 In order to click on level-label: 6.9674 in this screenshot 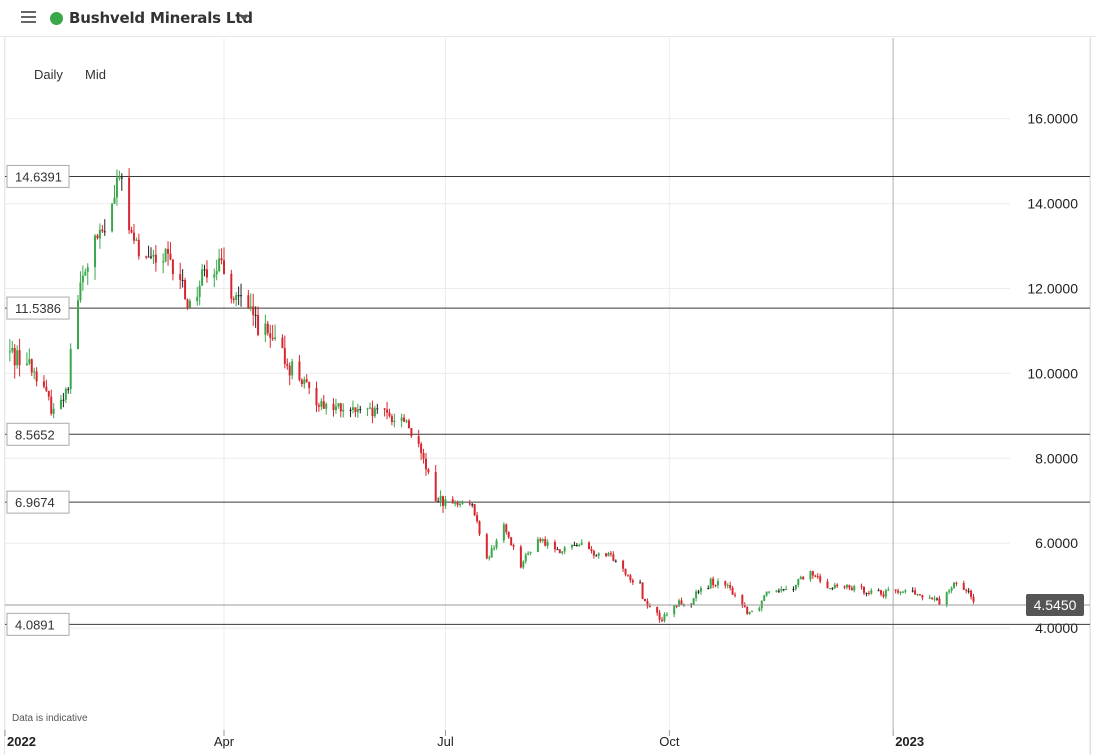, I will do `click(35, 502)`.